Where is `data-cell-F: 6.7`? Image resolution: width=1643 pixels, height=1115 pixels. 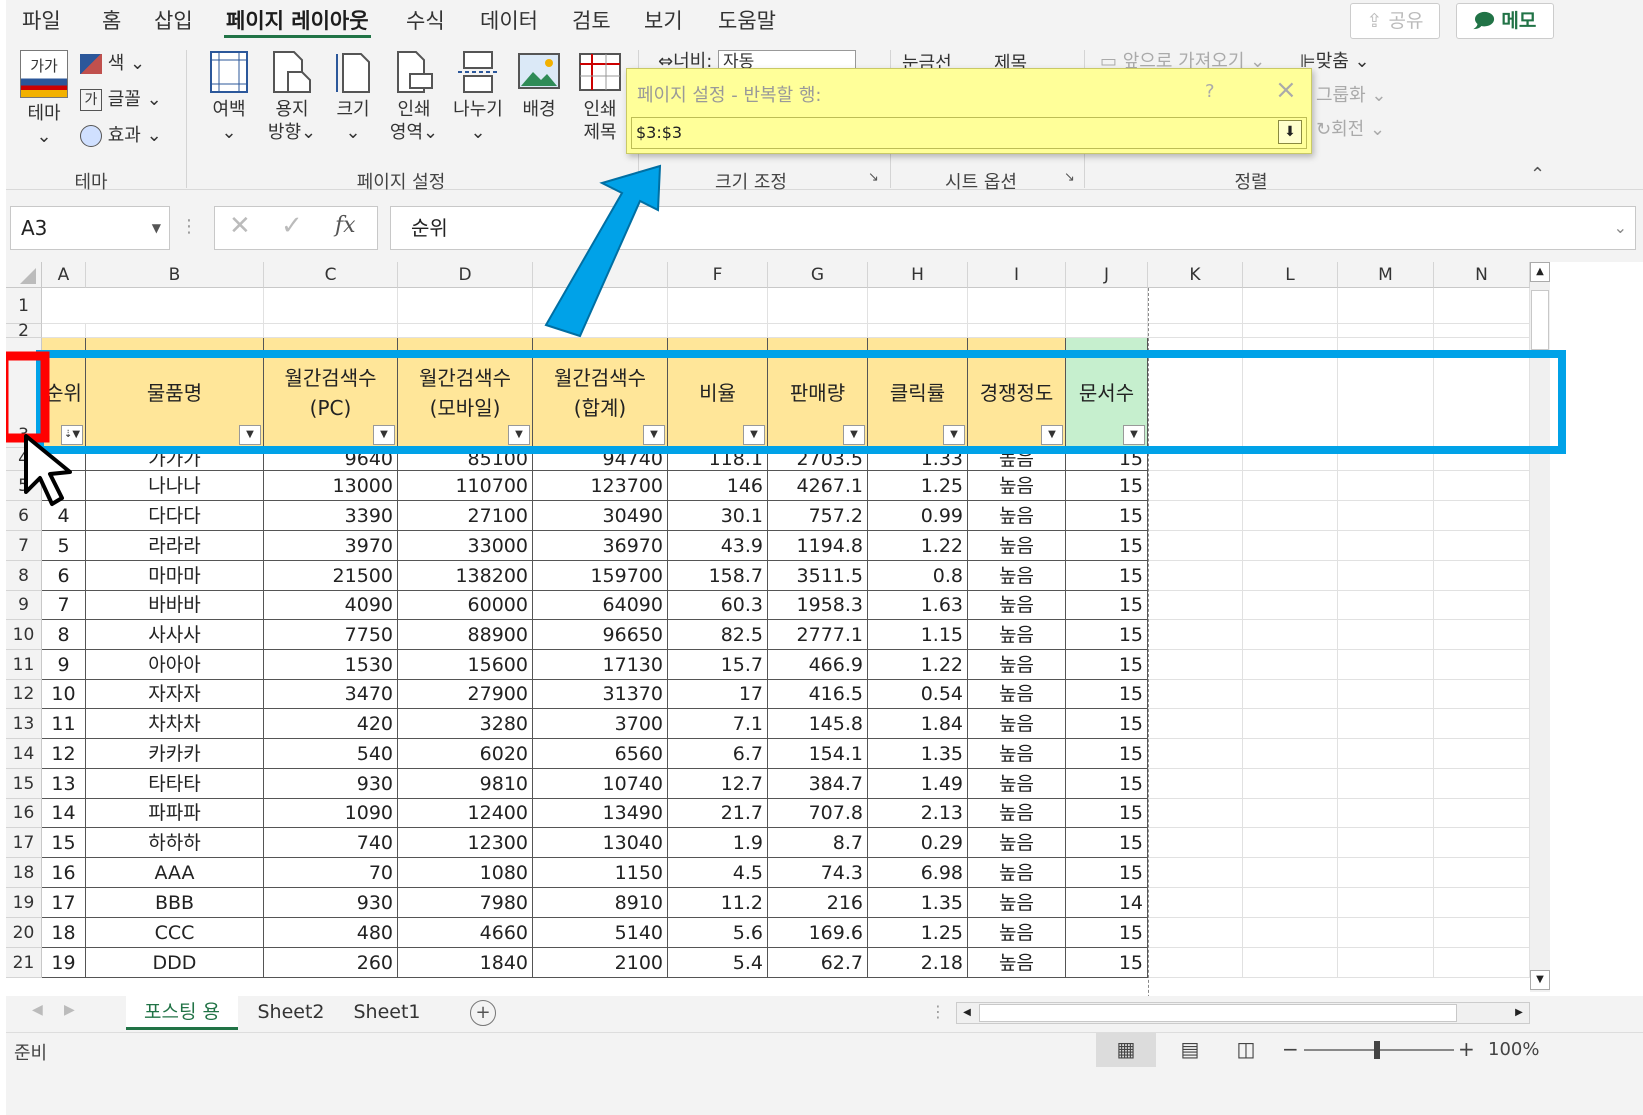 data-cell-F: 6.7 is located at coordinates (718, 754).